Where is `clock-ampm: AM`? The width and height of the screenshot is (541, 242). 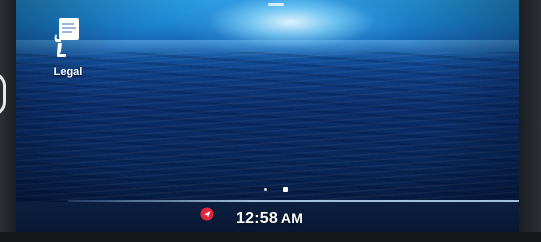
clock-ampm: AM is located at coordinates (292, 218).